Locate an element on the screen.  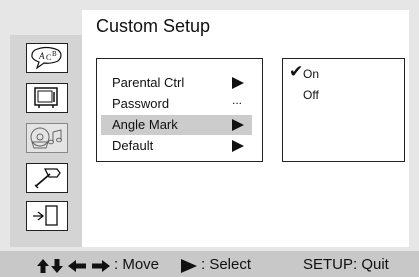
menu-item-label: Password is located at coordinates (141, 103).